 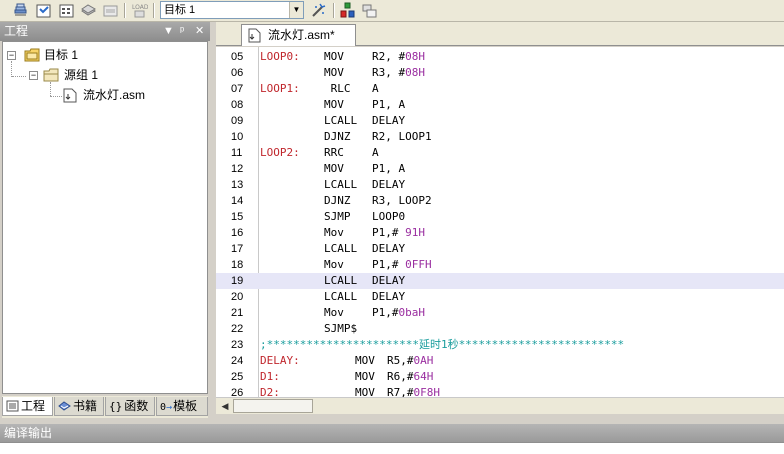 What do you see at coordinates (337, 200) in the screenshot?
I see `code-mnemonic: DJNZ` at bounding box center [337, 200].